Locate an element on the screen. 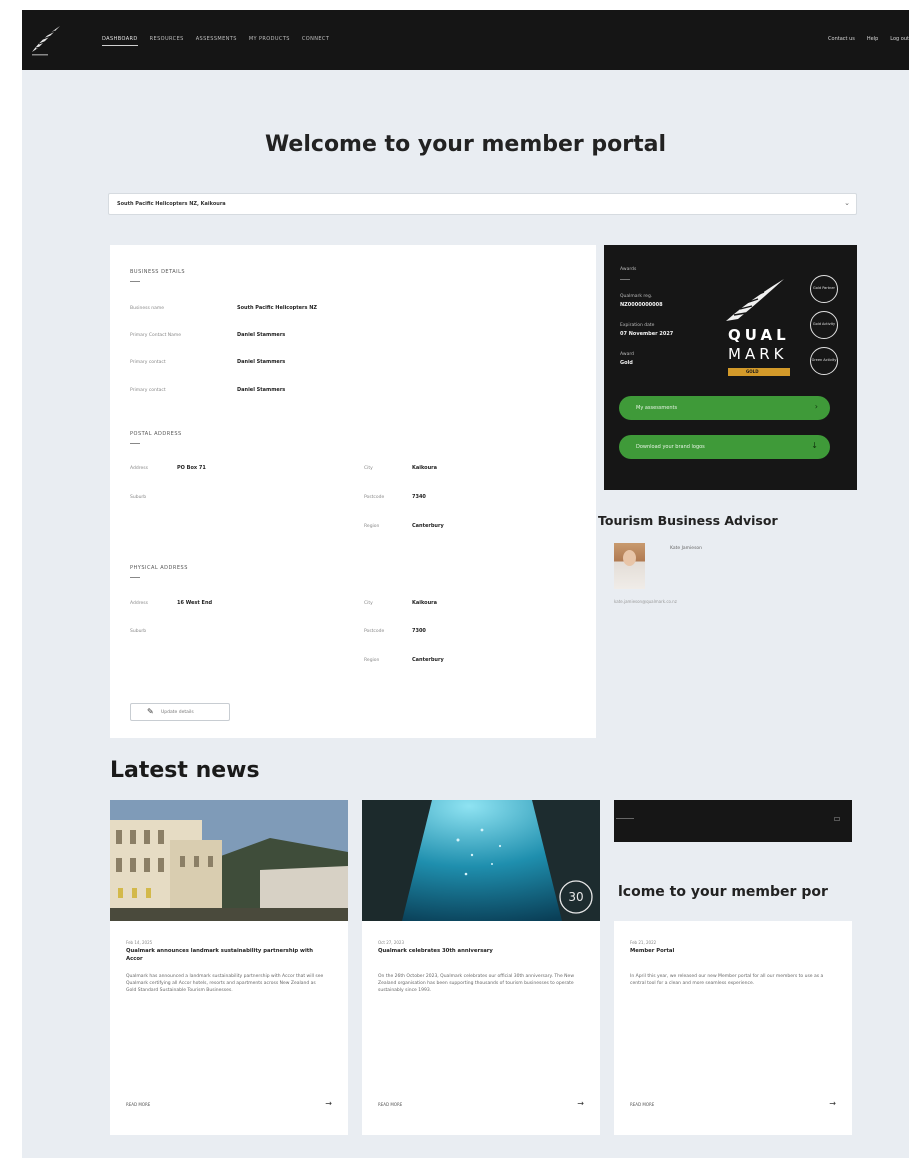 The image size is (909, 1158). expiry-value: 07 November 2027 is located at coordinates (647, 334).